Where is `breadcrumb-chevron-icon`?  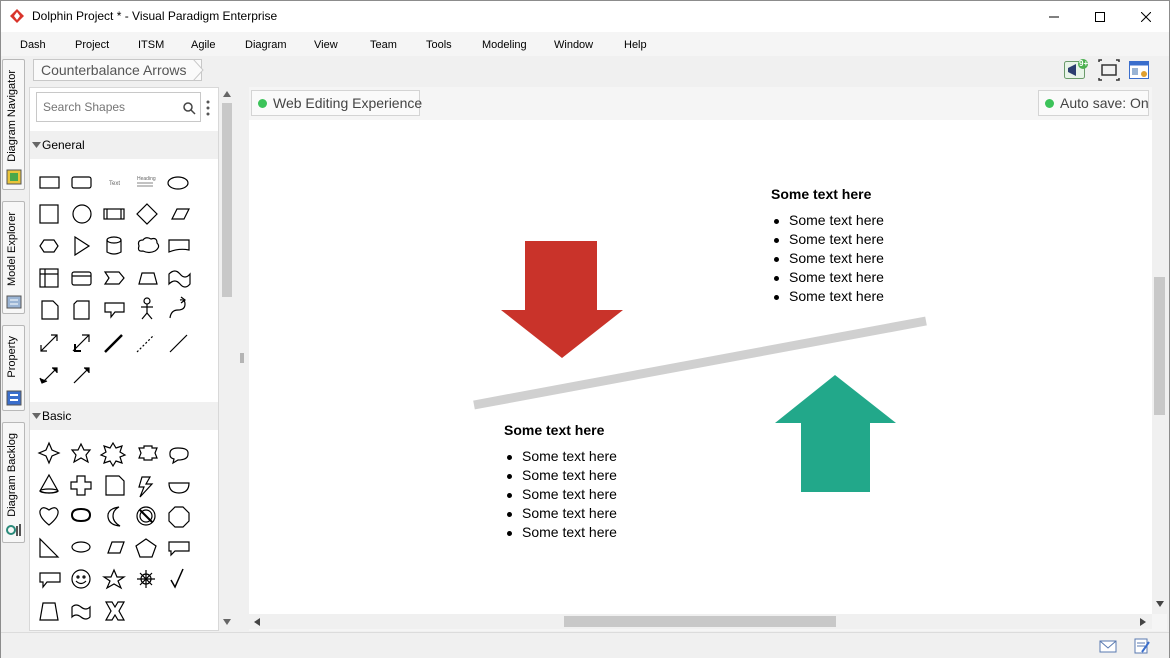 breadcrumb-chevron-icon is located at coordinates (198, 70).